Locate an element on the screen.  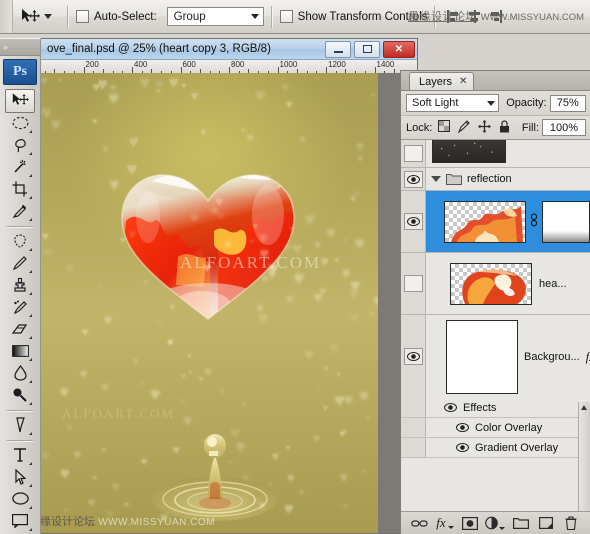
path-selection-tool-icon is located at coordinates (20, 478).